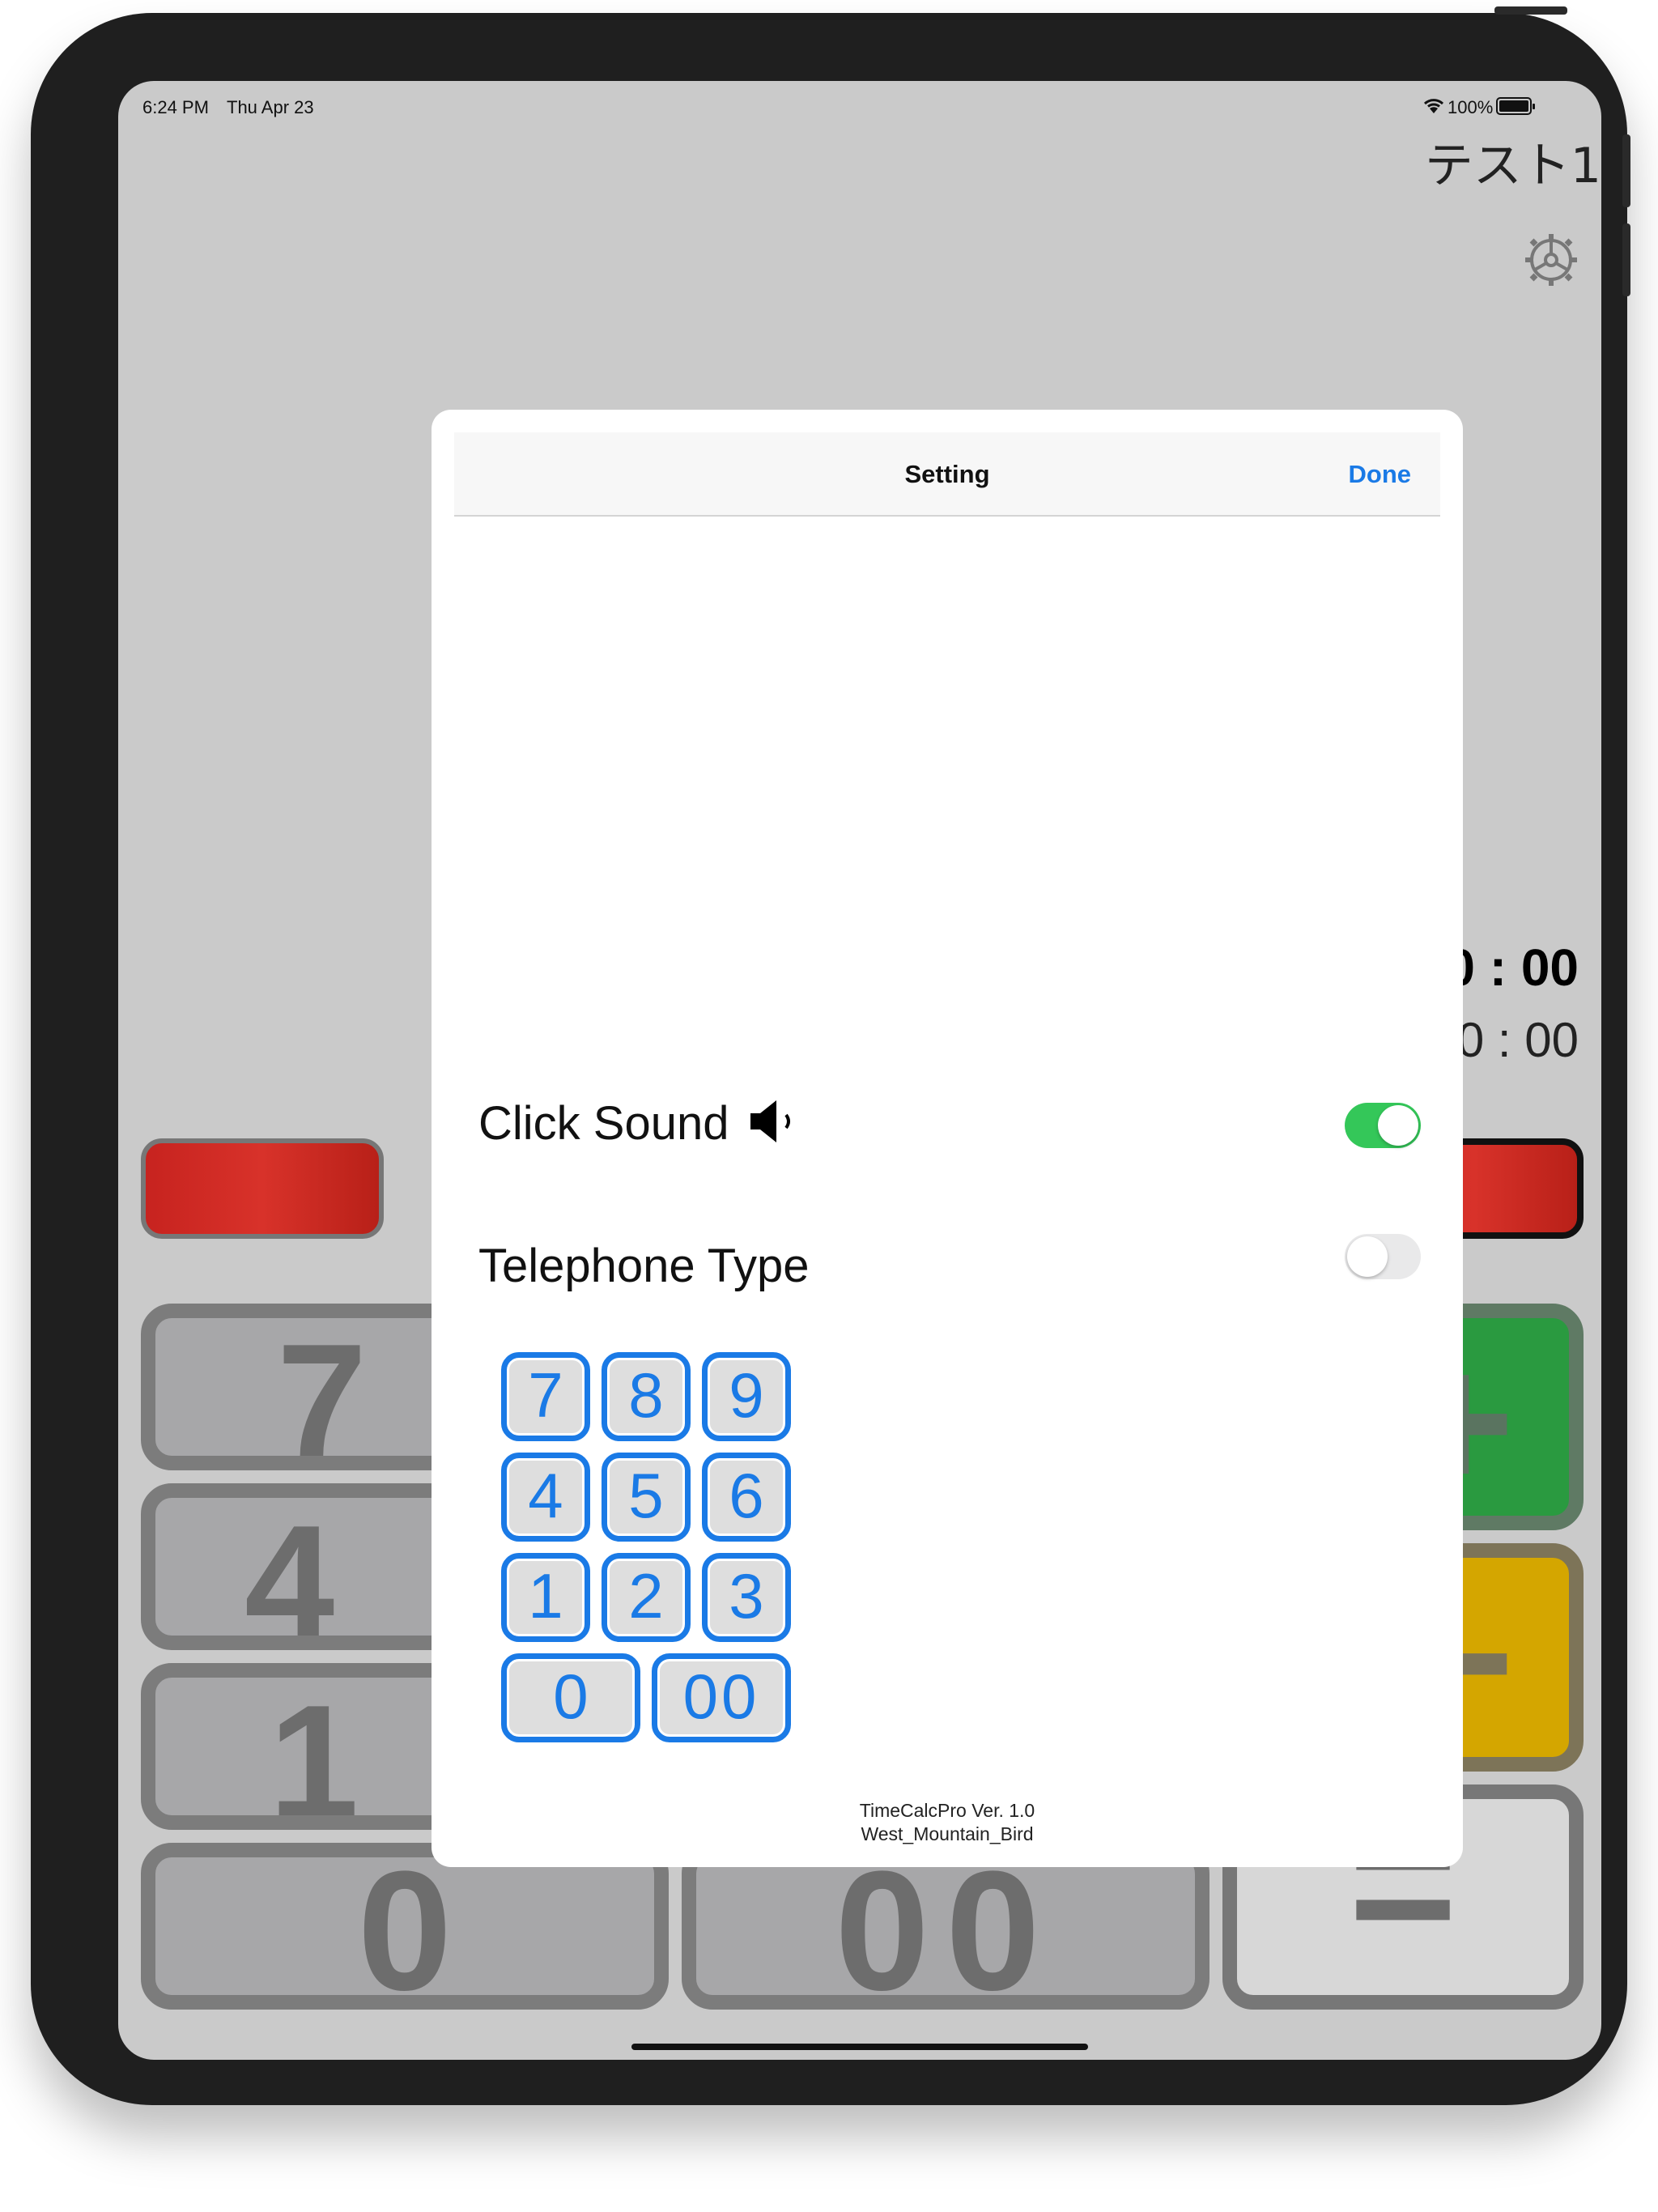  I want to click on calc-key-1-label: 1, so click(314, 1751).